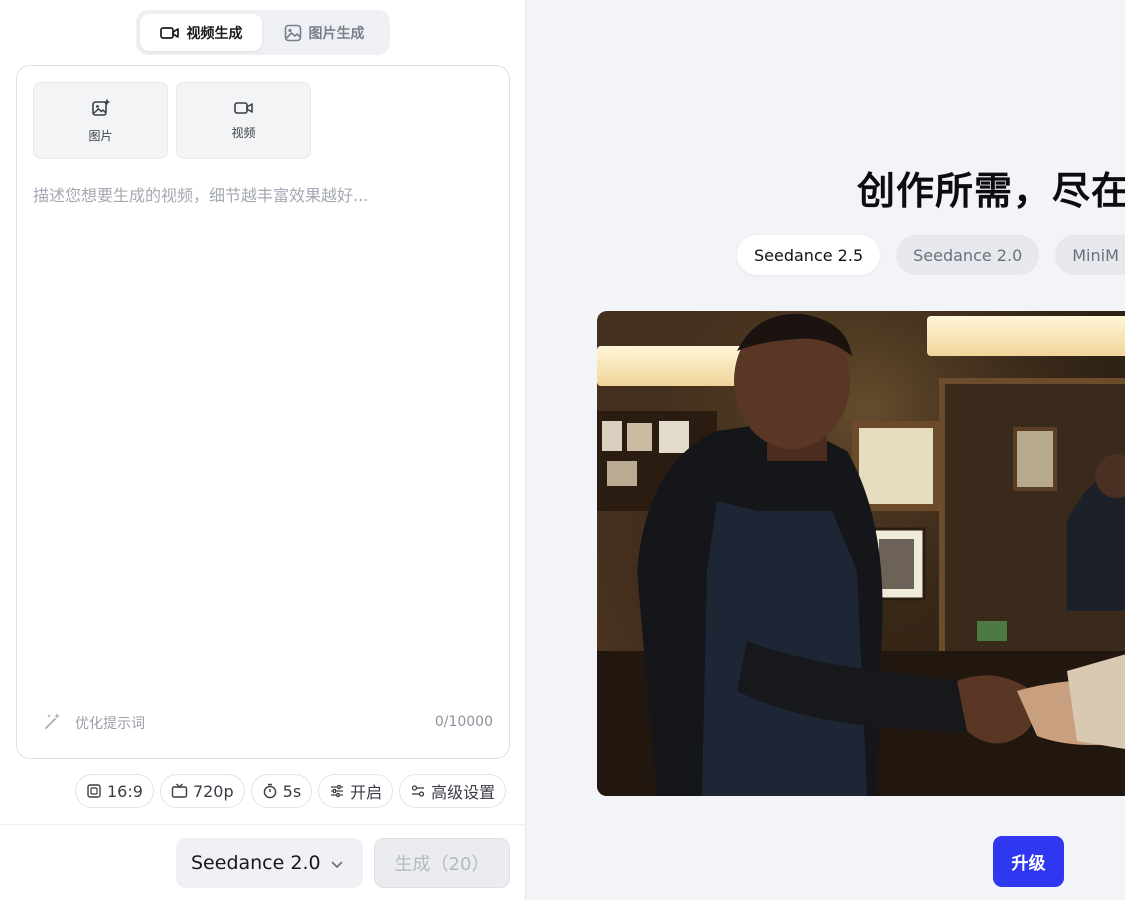  What do you see at coordinates (213, 791) in the screenshot?
I see `resolution-value: 720p` at bounding box center [213, 791].